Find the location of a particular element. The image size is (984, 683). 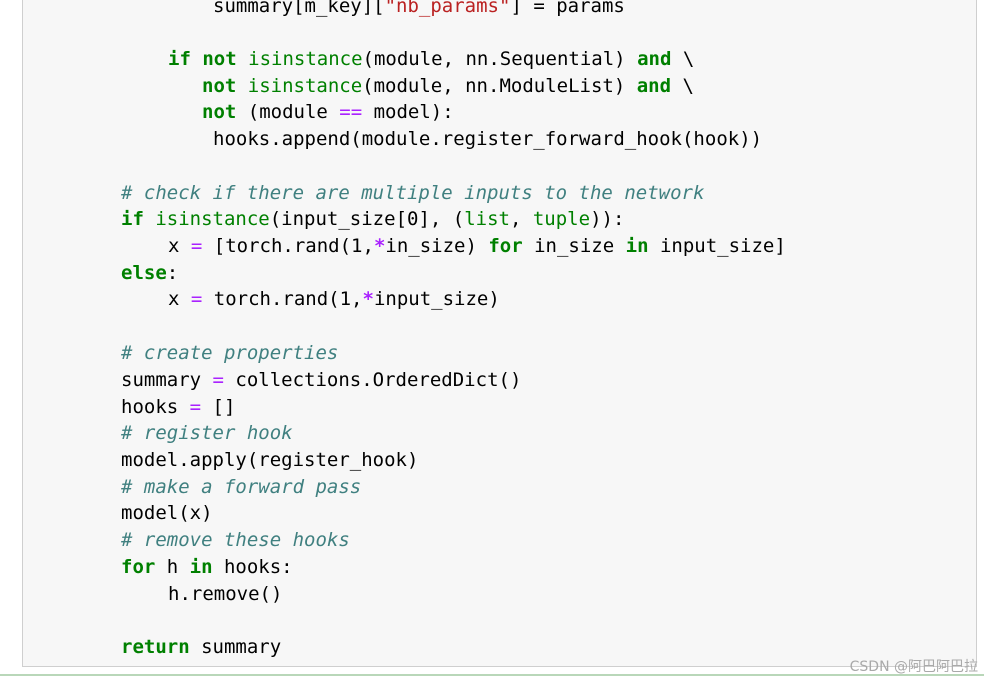

cell-bottom-divider is located at coordinates (492, 675).